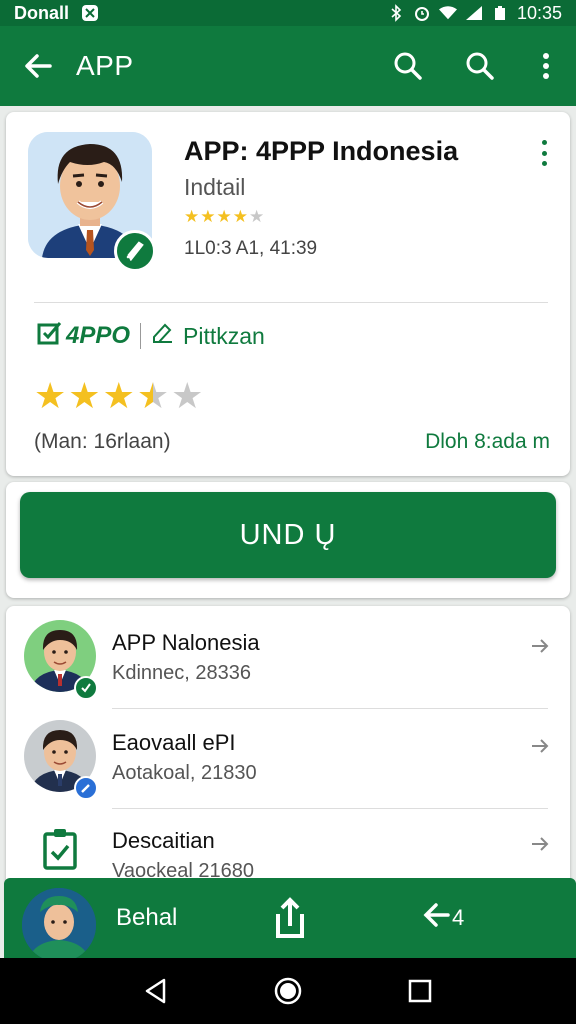  I want to click on more-vert-icon, so click(546, 66).